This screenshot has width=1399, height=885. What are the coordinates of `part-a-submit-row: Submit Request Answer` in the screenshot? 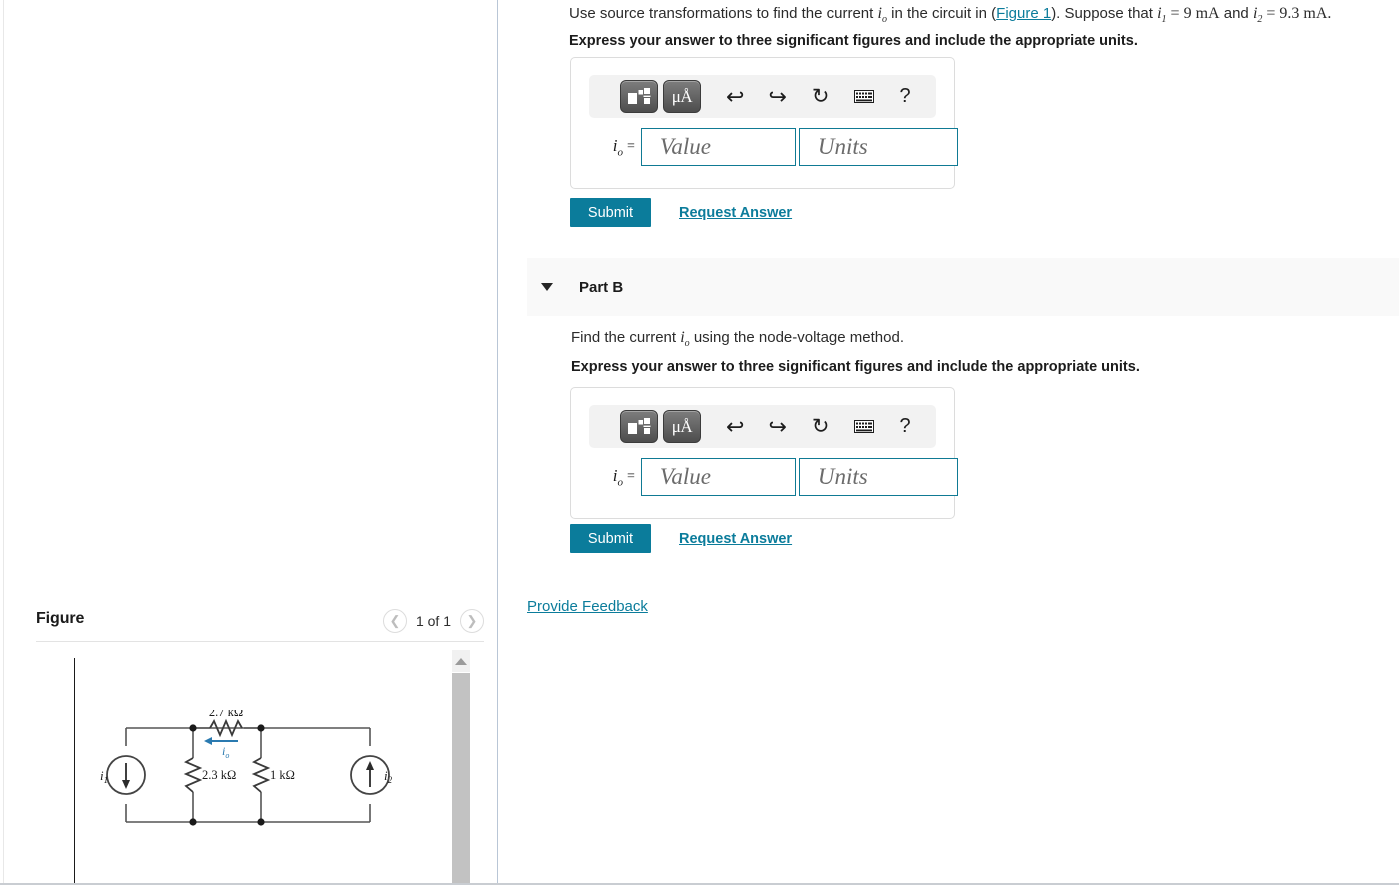 It's located at (681, 212).